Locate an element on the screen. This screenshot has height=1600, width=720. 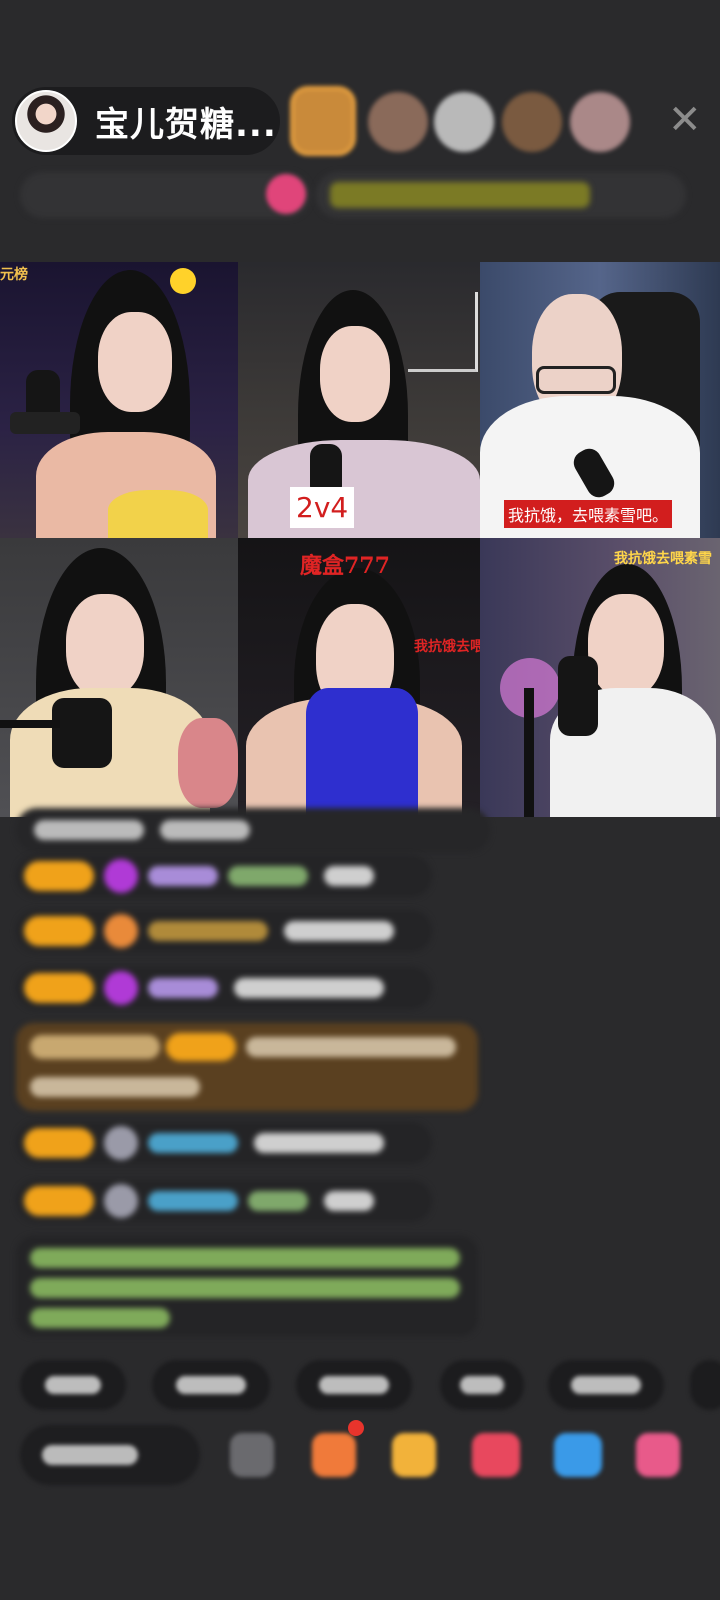
video-cell: 我抗饿去喂素雪 is located at coordinates (600, 677).